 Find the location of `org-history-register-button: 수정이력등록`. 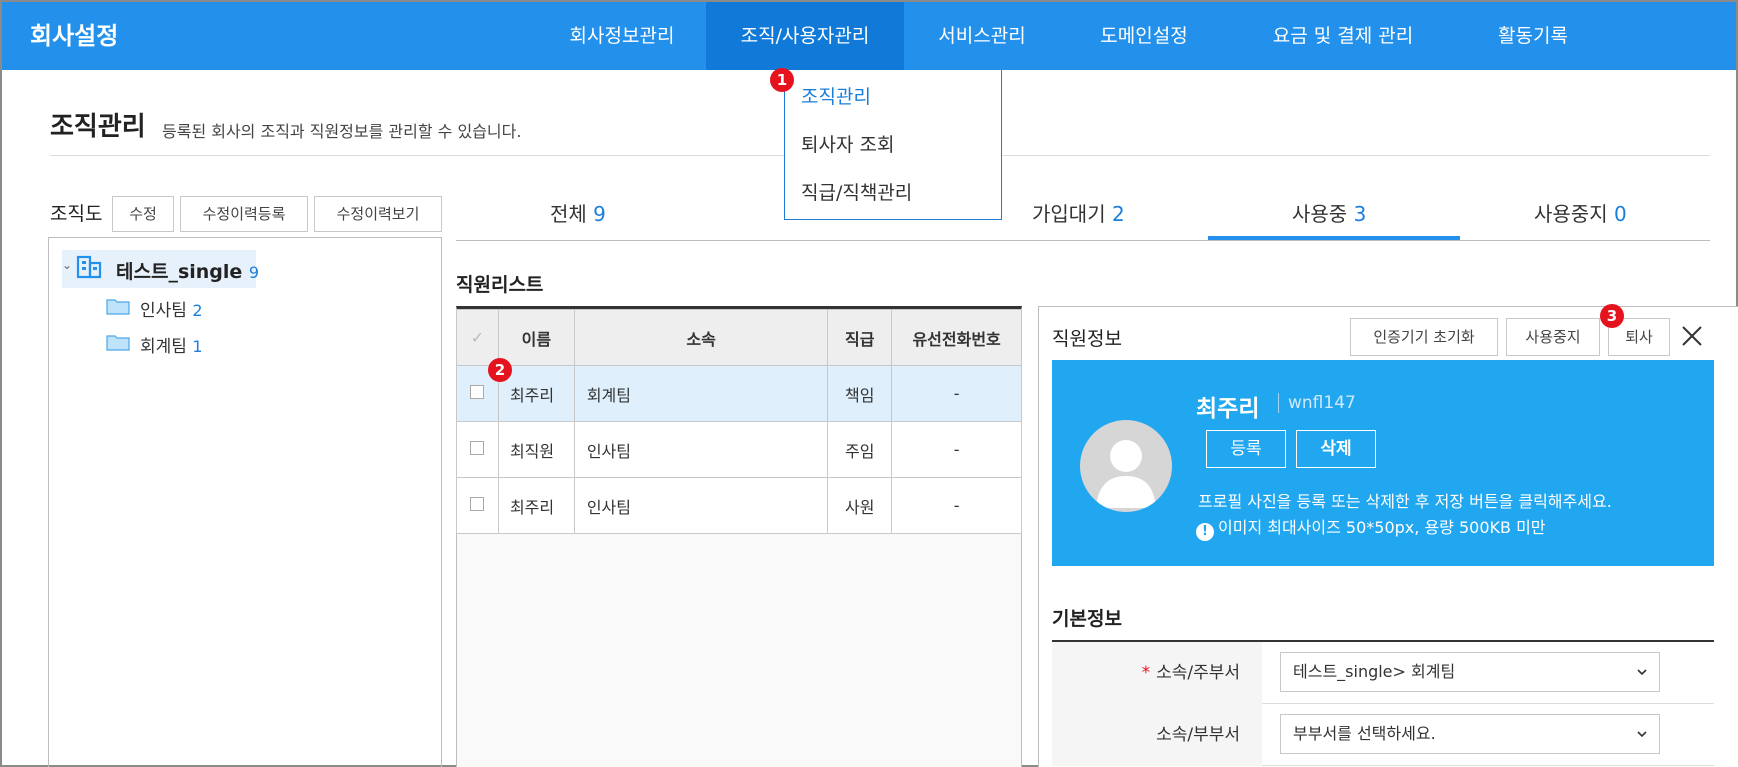

org-history-register-button: 수정이력등록 is located at coordinates (244, 214).